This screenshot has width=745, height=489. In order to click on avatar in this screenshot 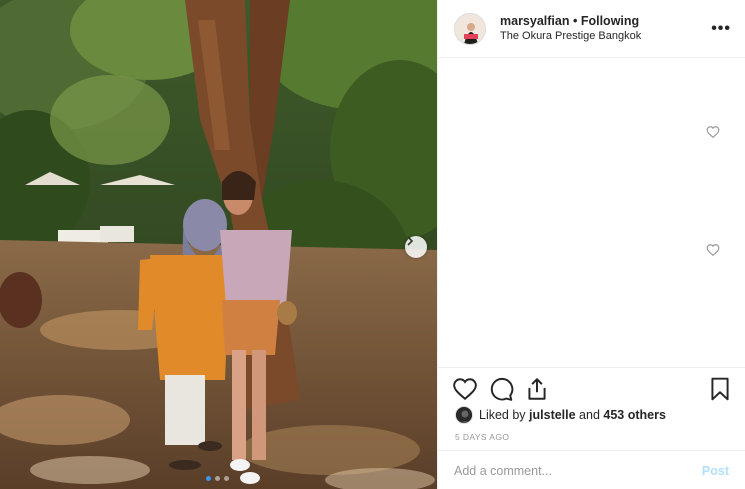, I will do `click(470, 28)`.